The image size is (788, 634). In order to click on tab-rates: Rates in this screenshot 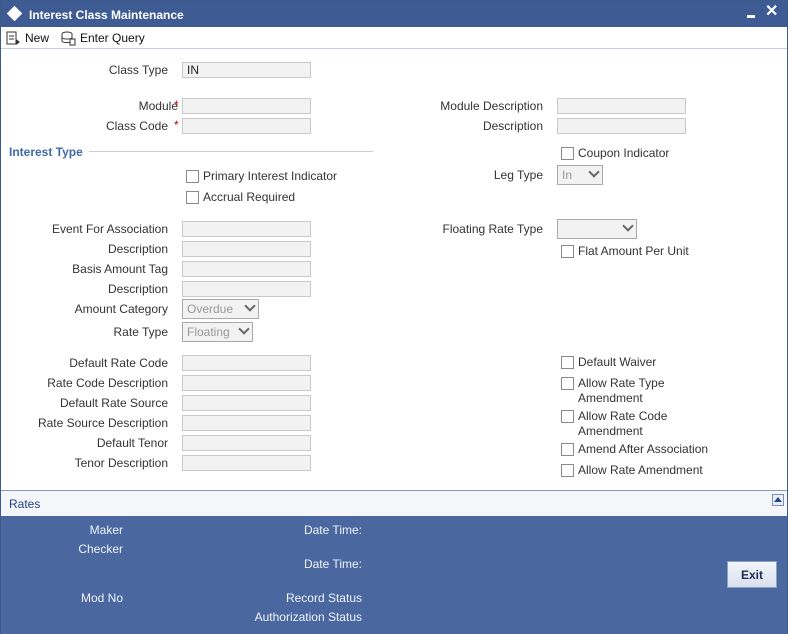, I will do `click(24, 504)`.